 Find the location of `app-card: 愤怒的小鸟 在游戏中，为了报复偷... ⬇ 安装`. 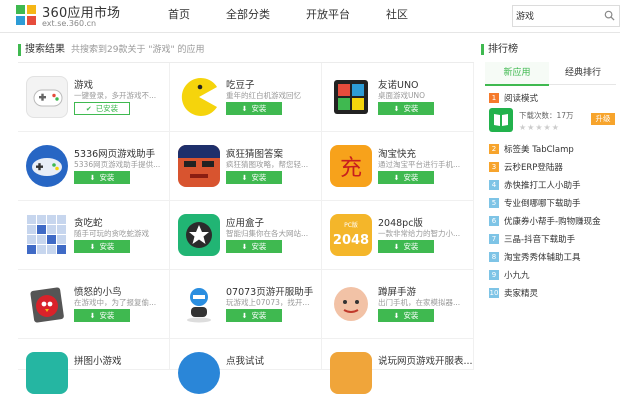

app-card: 愤怒的小鸟 在游戏中，为了报复偷... ⬇ 安装 is located at coordinates (94, 304).